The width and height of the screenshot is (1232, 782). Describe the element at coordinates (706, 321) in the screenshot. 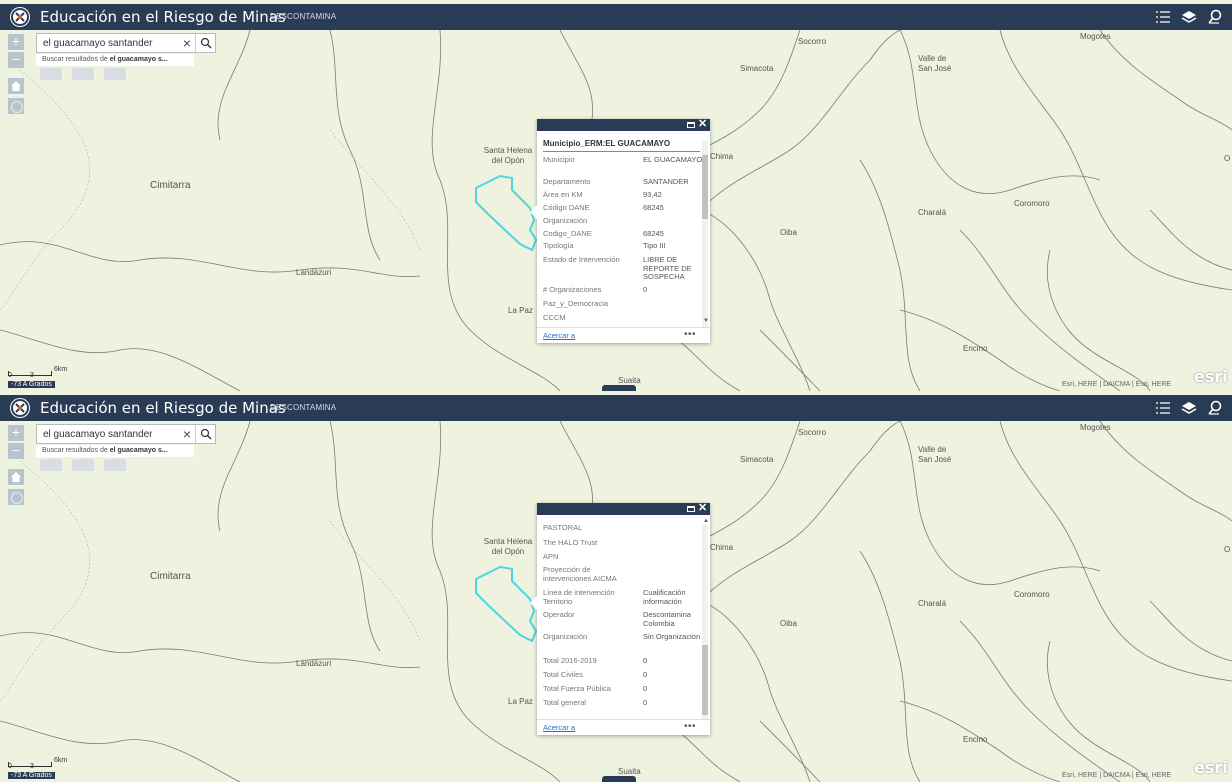

I see `scroll-down-icon: ▼` at that location.